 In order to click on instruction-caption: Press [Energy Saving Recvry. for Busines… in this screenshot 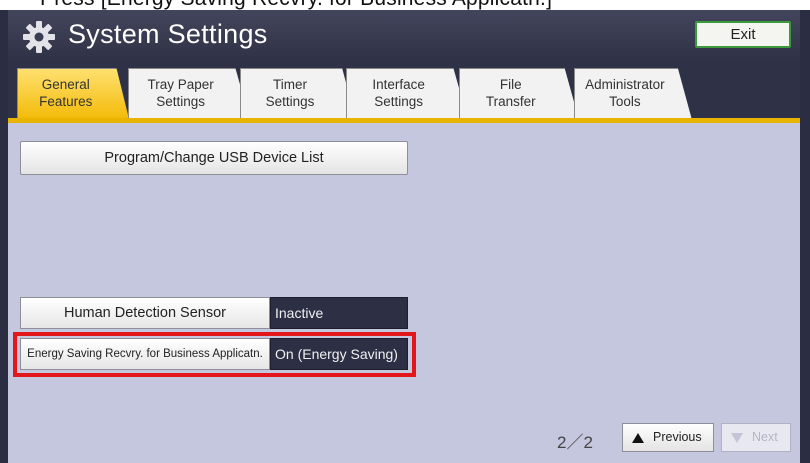, I will do `click(296, 5)`.